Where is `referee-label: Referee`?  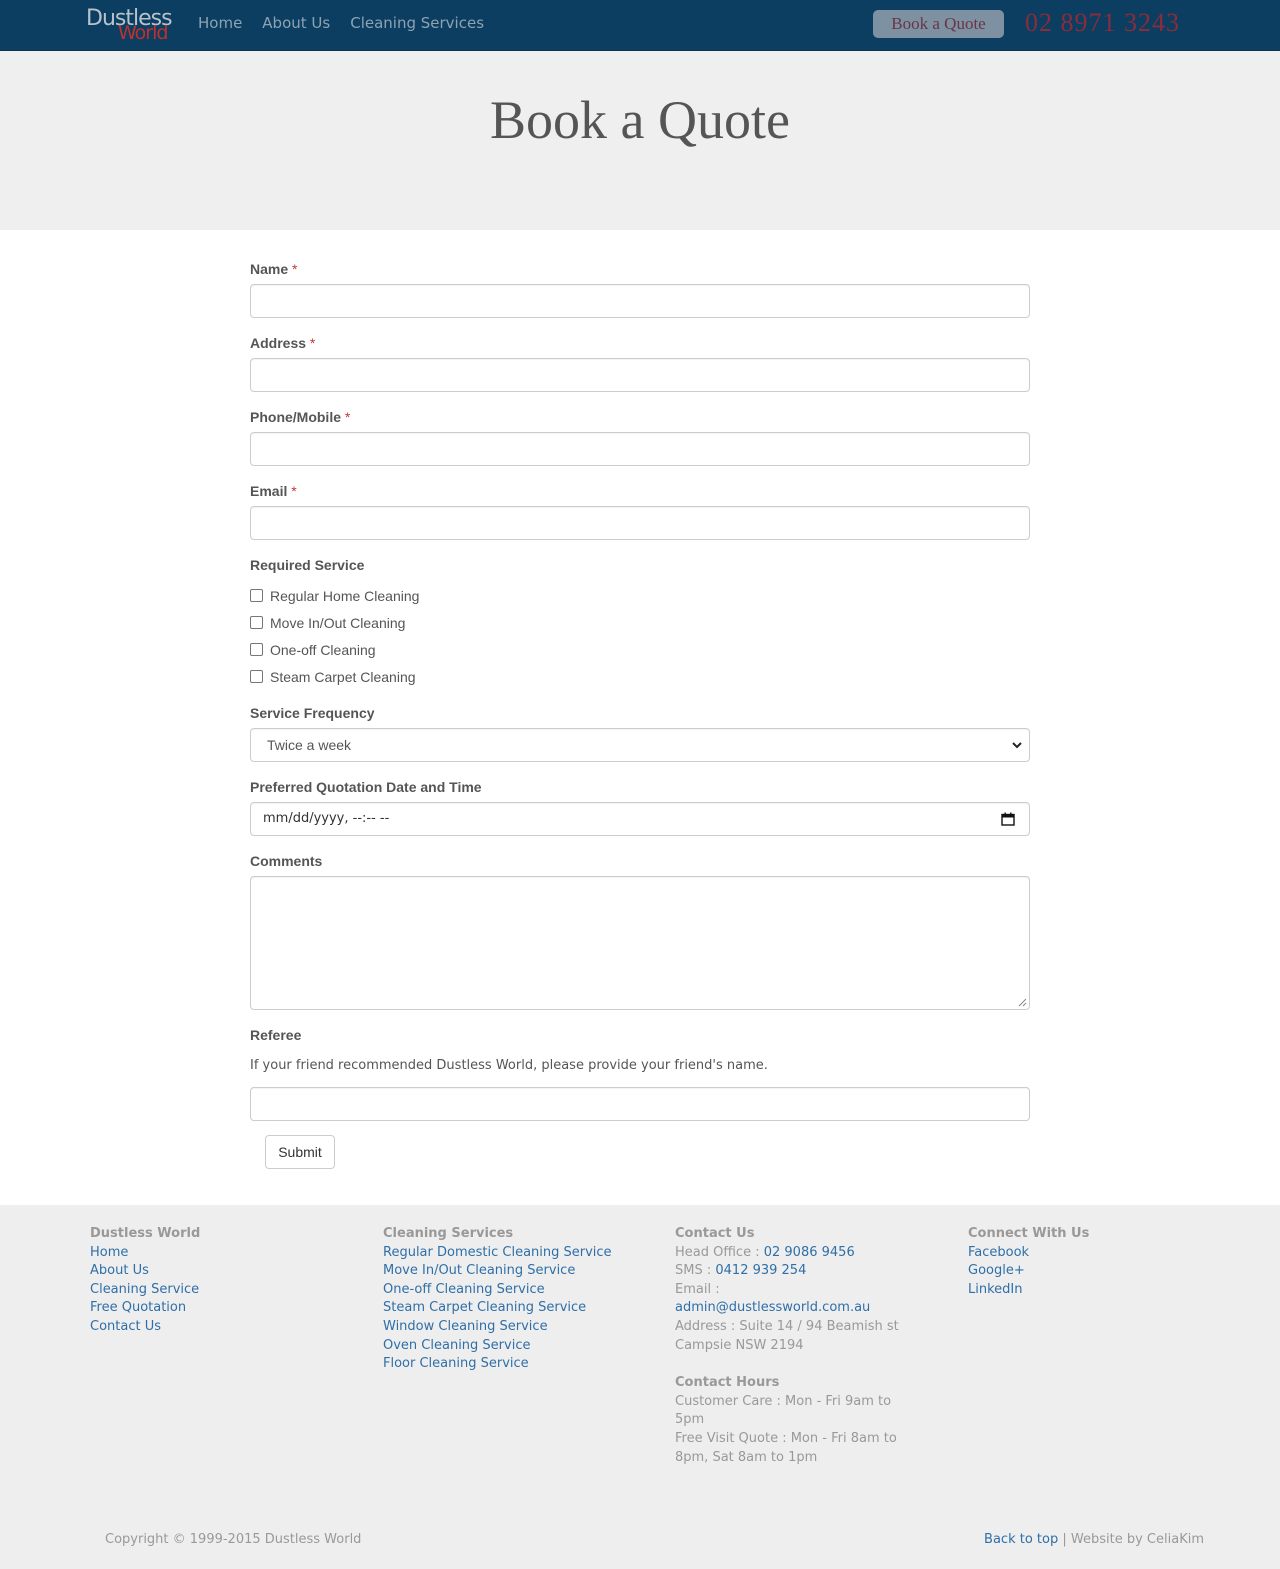
referee-label: Referee is located at coordinates (276, 1035).